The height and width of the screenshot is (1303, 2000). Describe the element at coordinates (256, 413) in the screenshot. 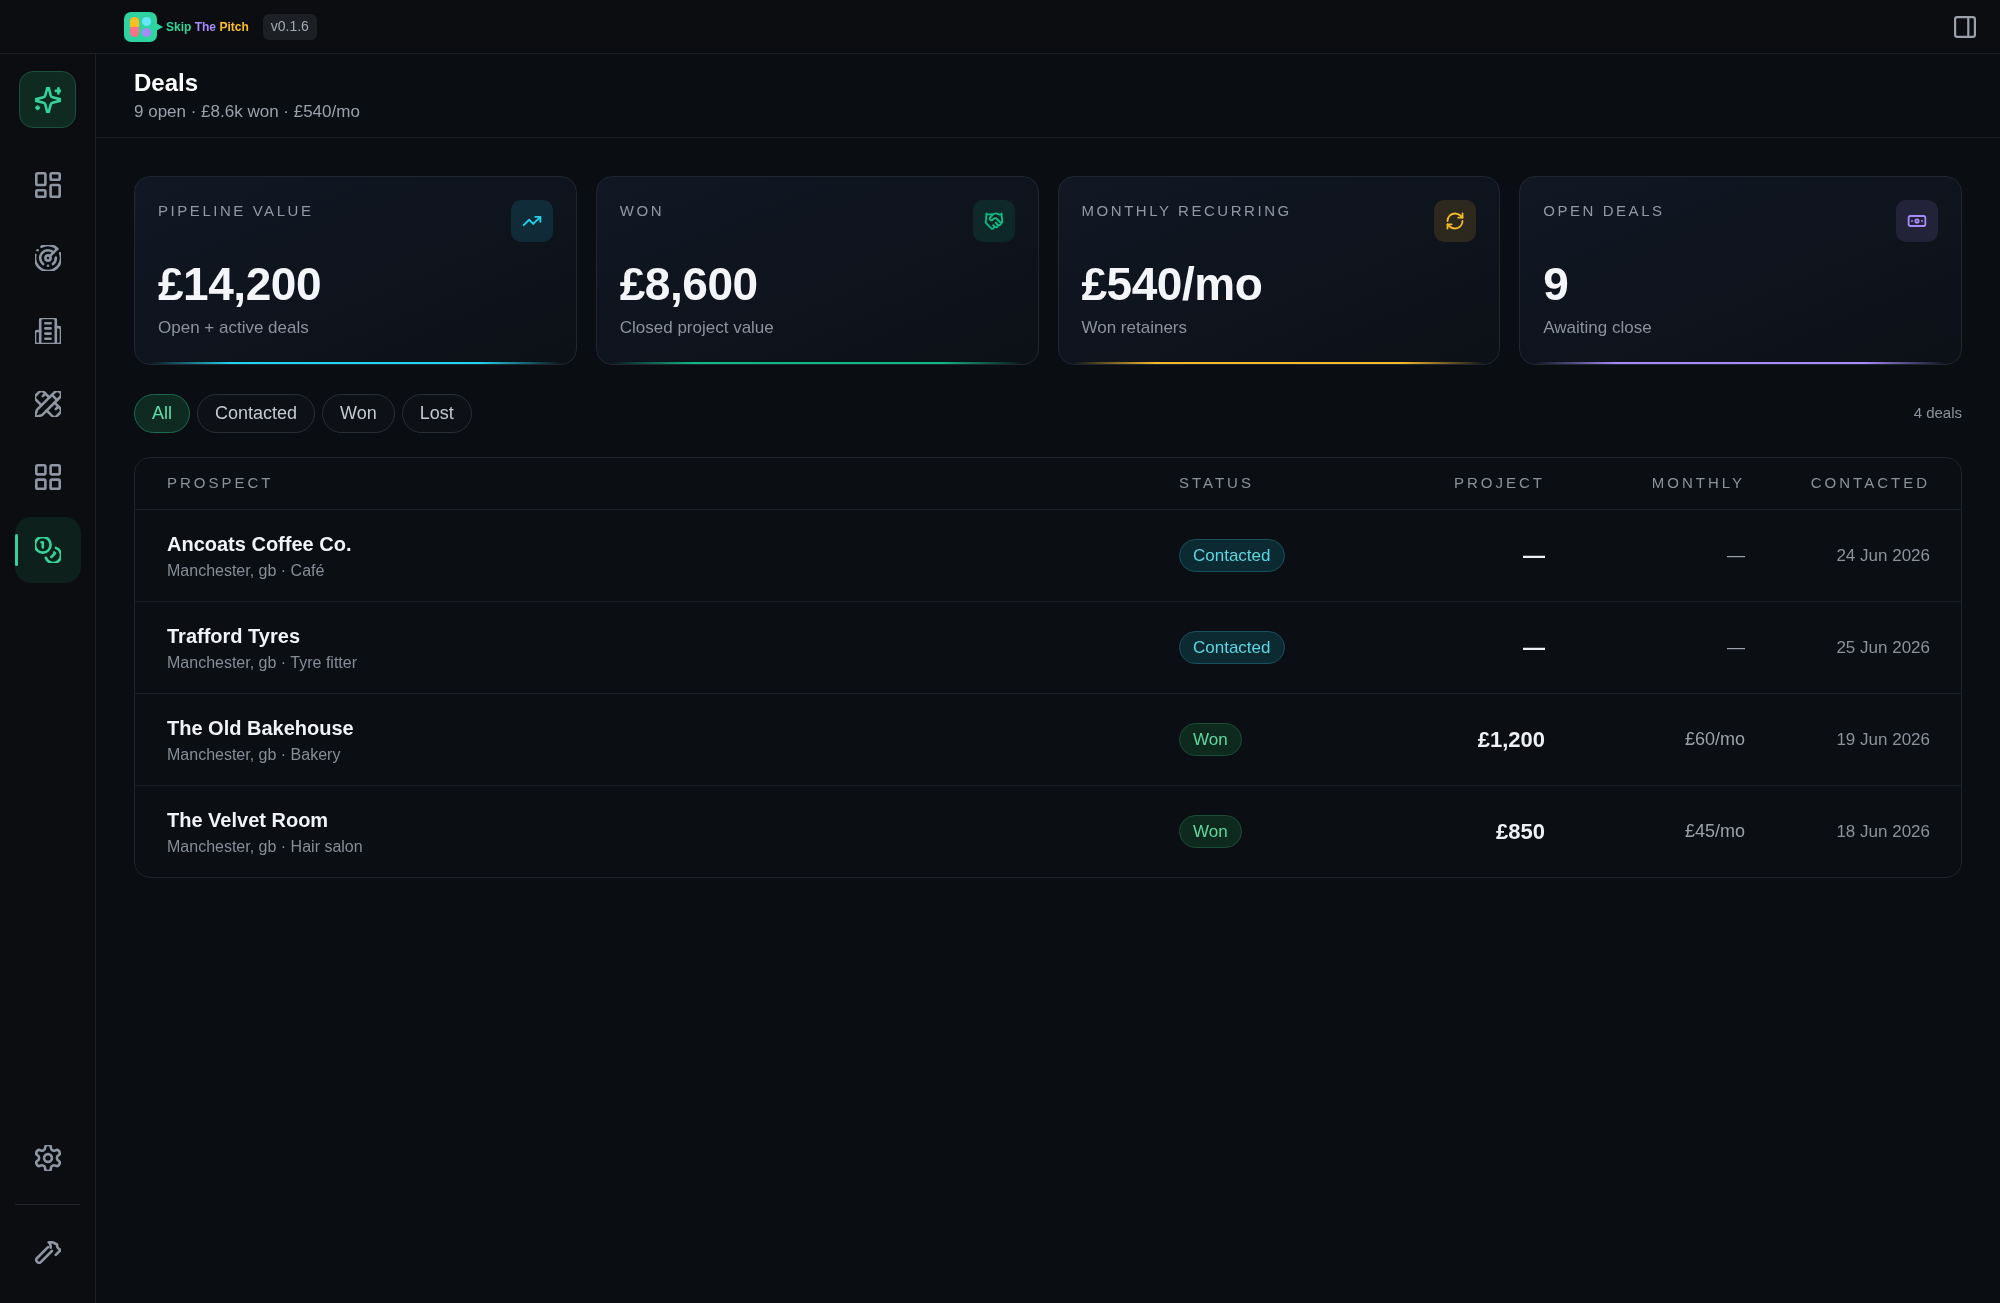

I see `filter-chip: Contacted` at that location.